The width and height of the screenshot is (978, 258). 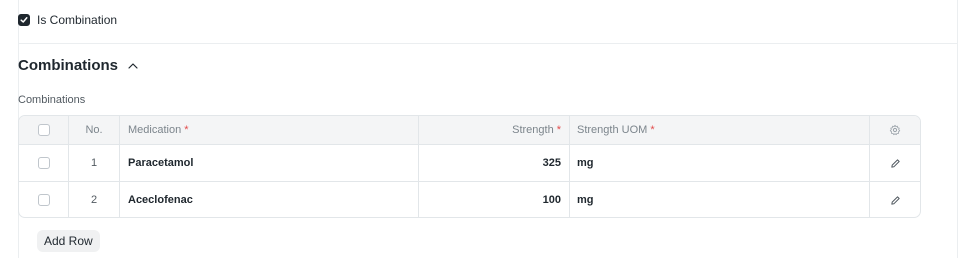 I want to click on table-header-row: No. Medication * Strength * Strength UOM *, so click(x=469, y=130).